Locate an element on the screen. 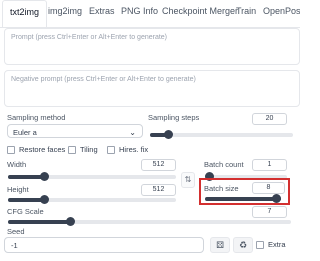 The height and width of the screenshot is (261, 320). sampling-steps-label: Sampling steps is located at coordinates (174, 117).